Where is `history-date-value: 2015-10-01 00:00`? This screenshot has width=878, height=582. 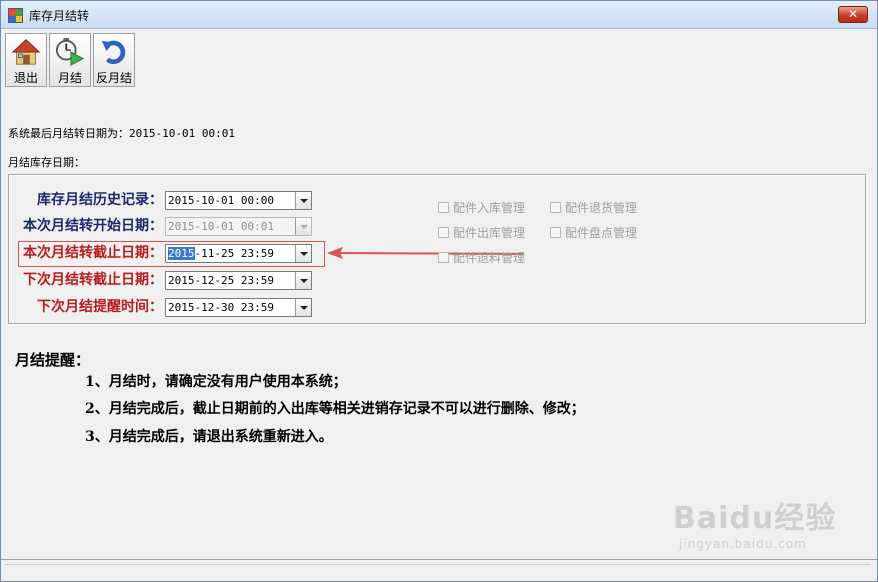
history-date-value: 2015-10-01 00:00 is located at coordinates (221, 200).